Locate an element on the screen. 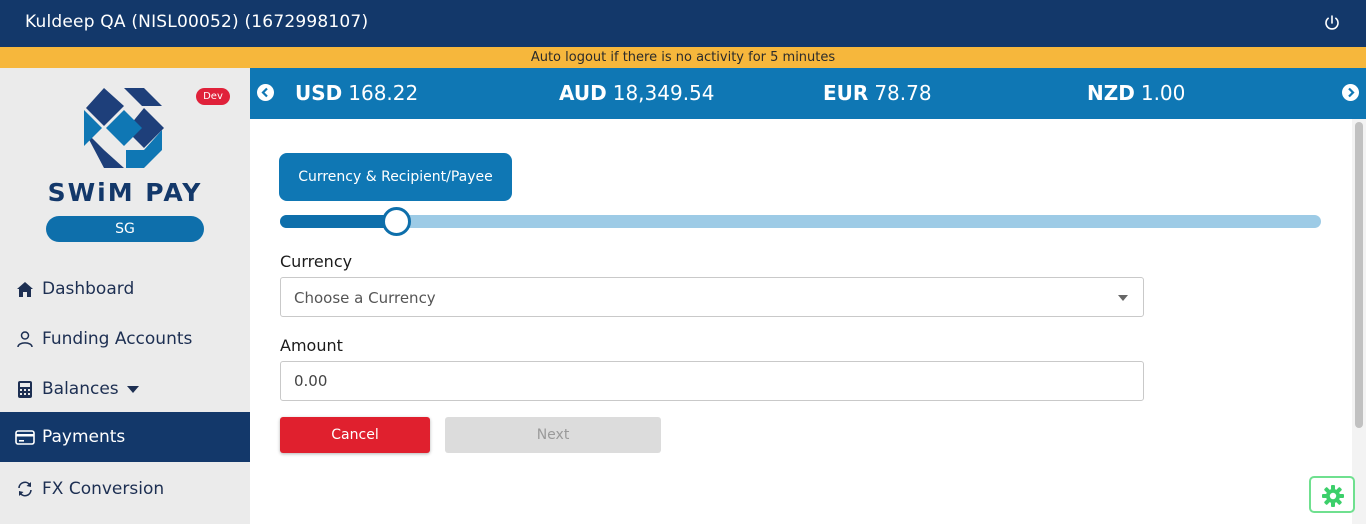  rate-aud: AUD 18,349.54 is located at coordinates (637, 93).